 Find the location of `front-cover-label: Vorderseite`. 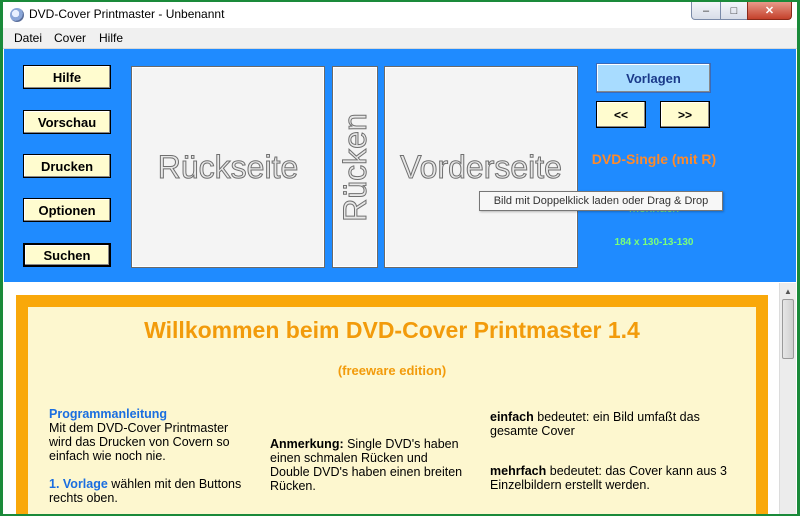

front-cover-label: Vorderseite is located at coordinates (481, 166).